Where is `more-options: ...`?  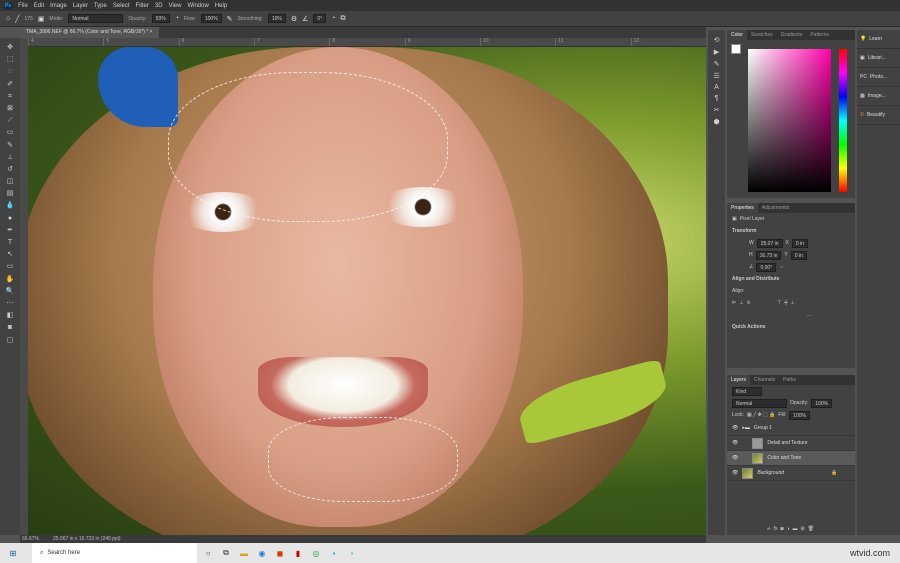 more-options: ... is located at coordinates (809, 315).